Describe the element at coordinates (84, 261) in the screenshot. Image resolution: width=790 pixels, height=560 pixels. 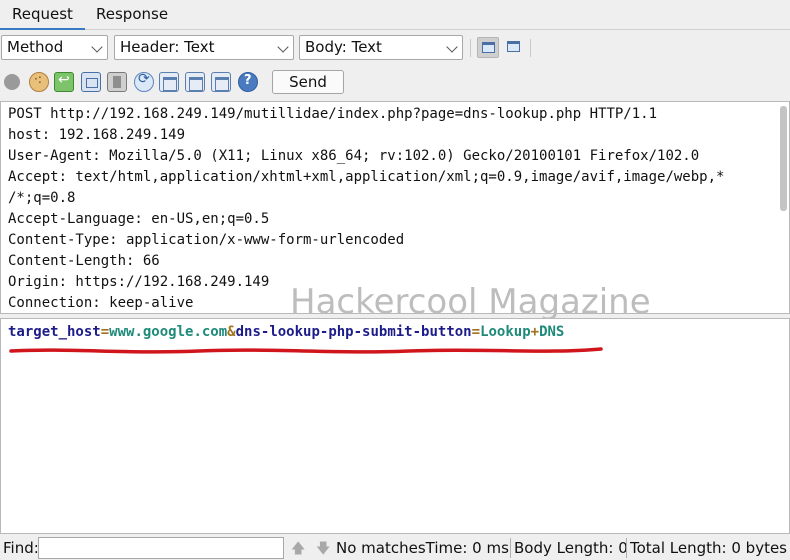
I see `header-line: Content-Length: 66` at that location.